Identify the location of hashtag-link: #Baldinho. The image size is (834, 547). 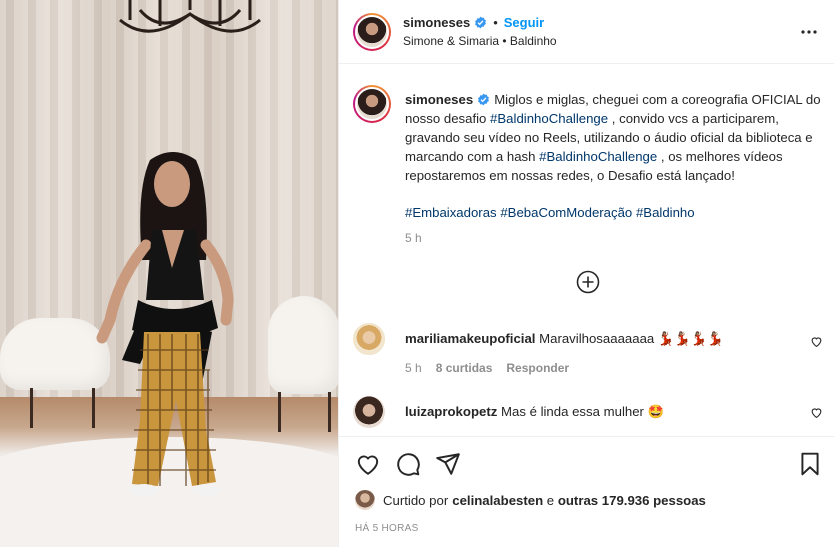
(665, 212).